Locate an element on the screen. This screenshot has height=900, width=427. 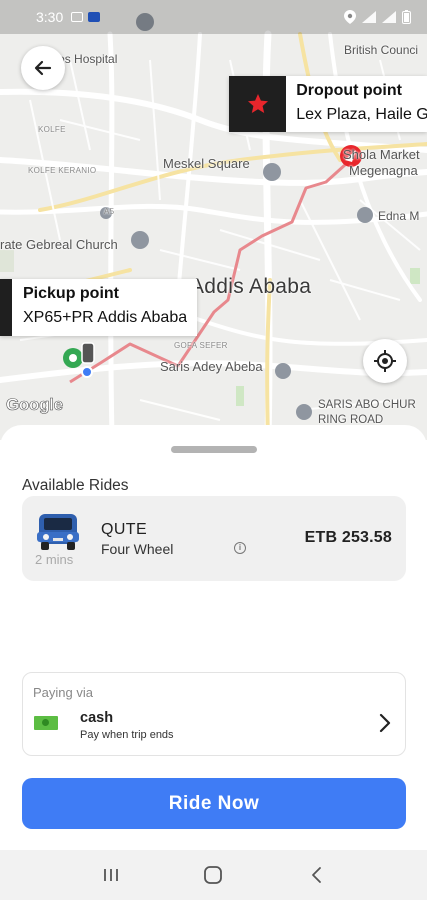
ride-eta: 2 mins is located at coordinates (54, 559).